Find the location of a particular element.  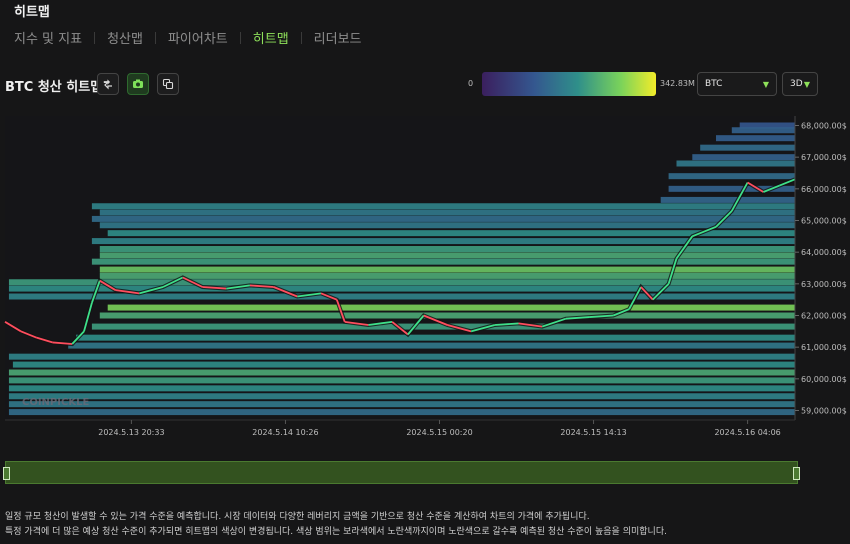

y-tick-label: 68,000.00$ is located at coordinates (824, 126).